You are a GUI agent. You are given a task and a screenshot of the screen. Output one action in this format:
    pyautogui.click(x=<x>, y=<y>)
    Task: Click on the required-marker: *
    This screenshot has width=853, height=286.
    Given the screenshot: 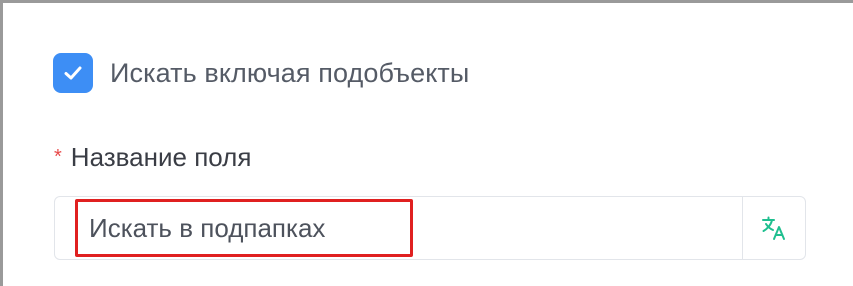 What is the action you would take?
    pyautogui.click(x=58, y=157)
    